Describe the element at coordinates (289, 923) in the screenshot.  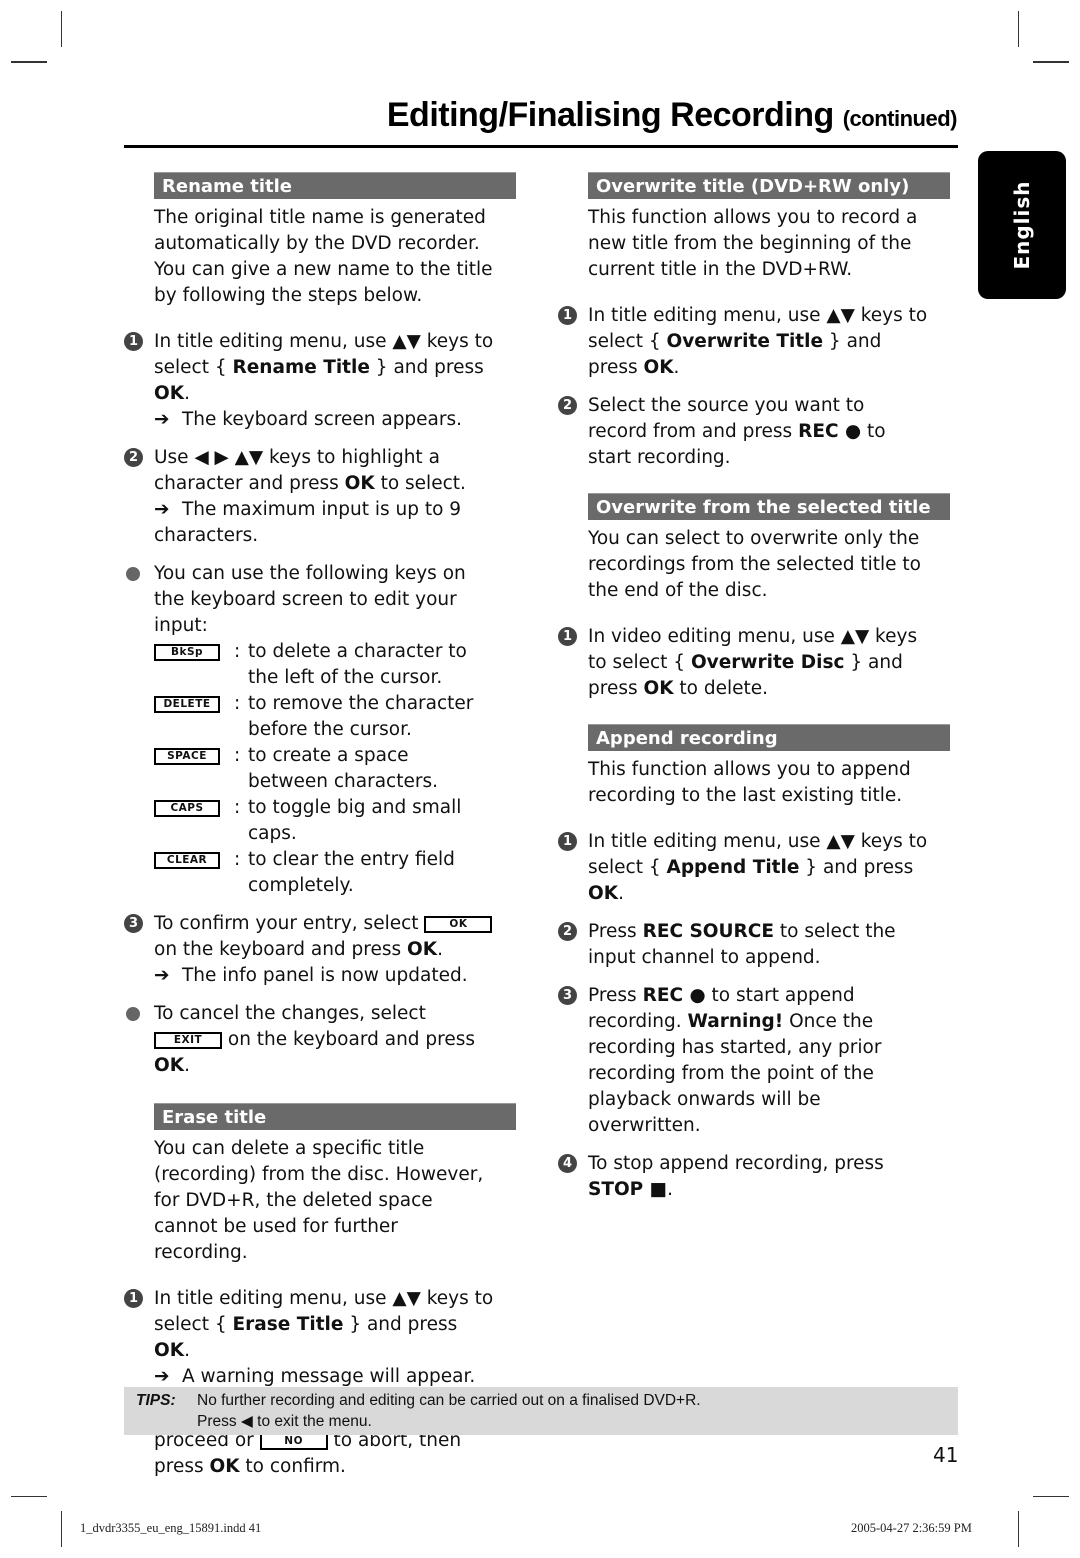
I see `step-text: To confirm your entry, select` at that location.